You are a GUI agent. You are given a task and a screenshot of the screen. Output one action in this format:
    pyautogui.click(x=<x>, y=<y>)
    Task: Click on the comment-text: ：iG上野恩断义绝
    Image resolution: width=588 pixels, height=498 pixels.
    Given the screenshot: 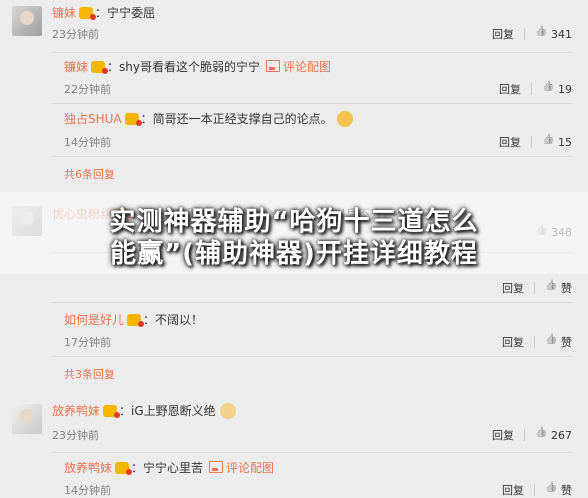 What is the action you would take?
    pyautogui.click(x=167, y=411)
    